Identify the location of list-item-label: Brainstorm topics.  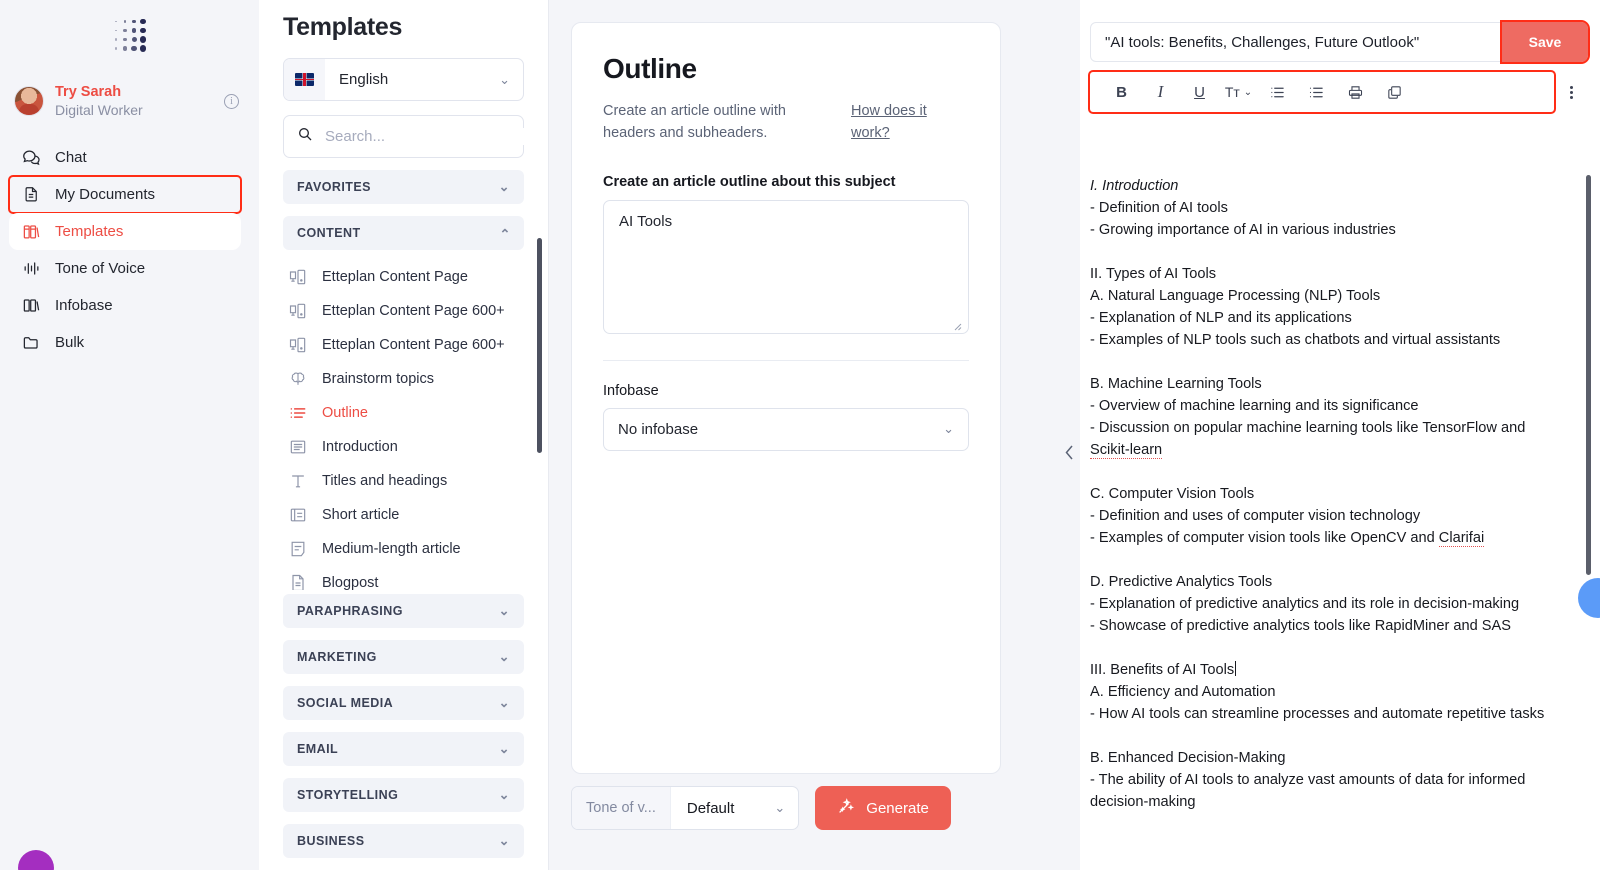
(378, 379).